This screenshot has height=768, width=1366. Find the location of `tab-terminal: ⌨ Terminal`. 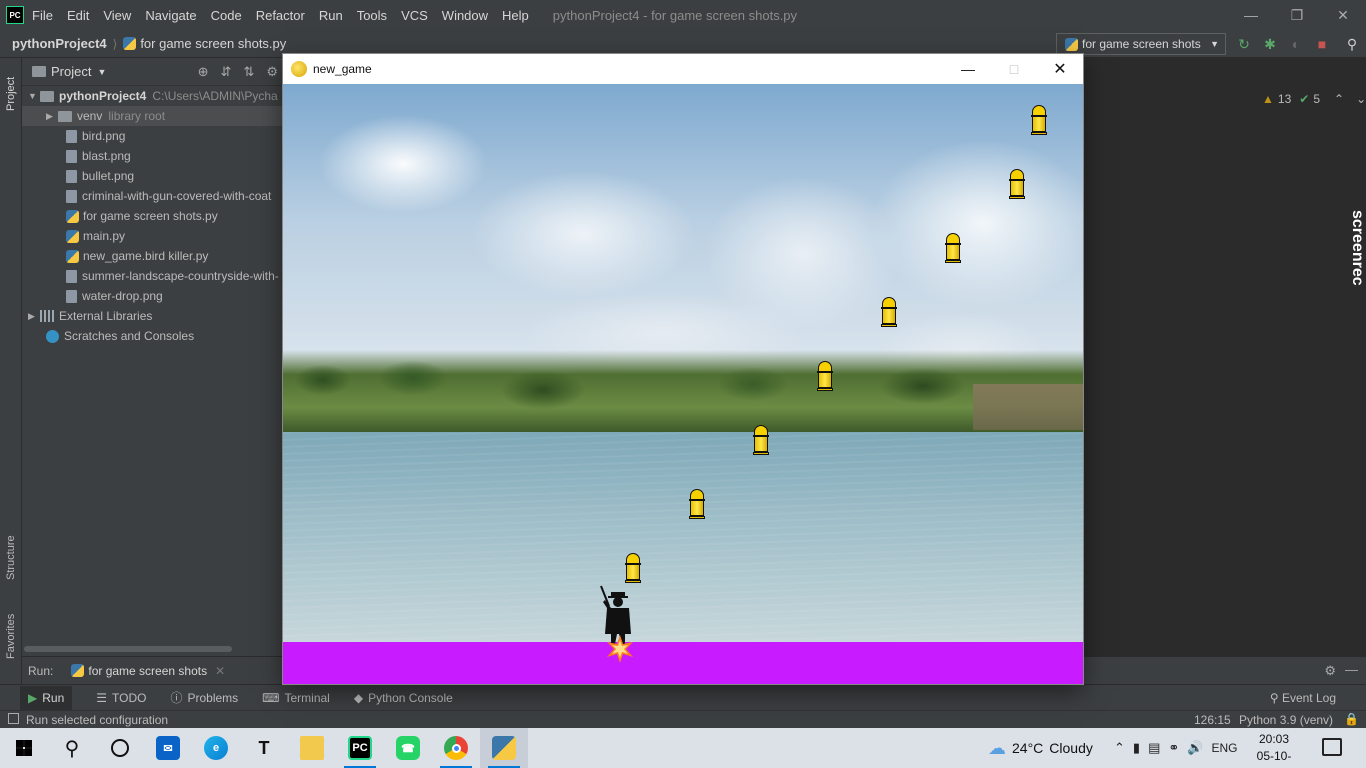

tab-terminal: ⌨ Terminal is located at coordinates (296, 698).